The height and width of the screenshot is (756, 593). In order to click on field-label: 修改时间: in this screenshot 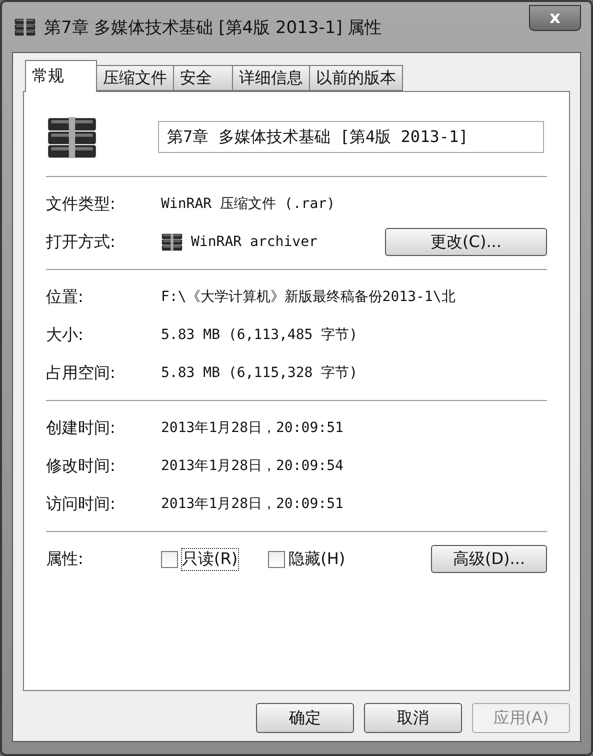, I will do `click(81, 466)`.